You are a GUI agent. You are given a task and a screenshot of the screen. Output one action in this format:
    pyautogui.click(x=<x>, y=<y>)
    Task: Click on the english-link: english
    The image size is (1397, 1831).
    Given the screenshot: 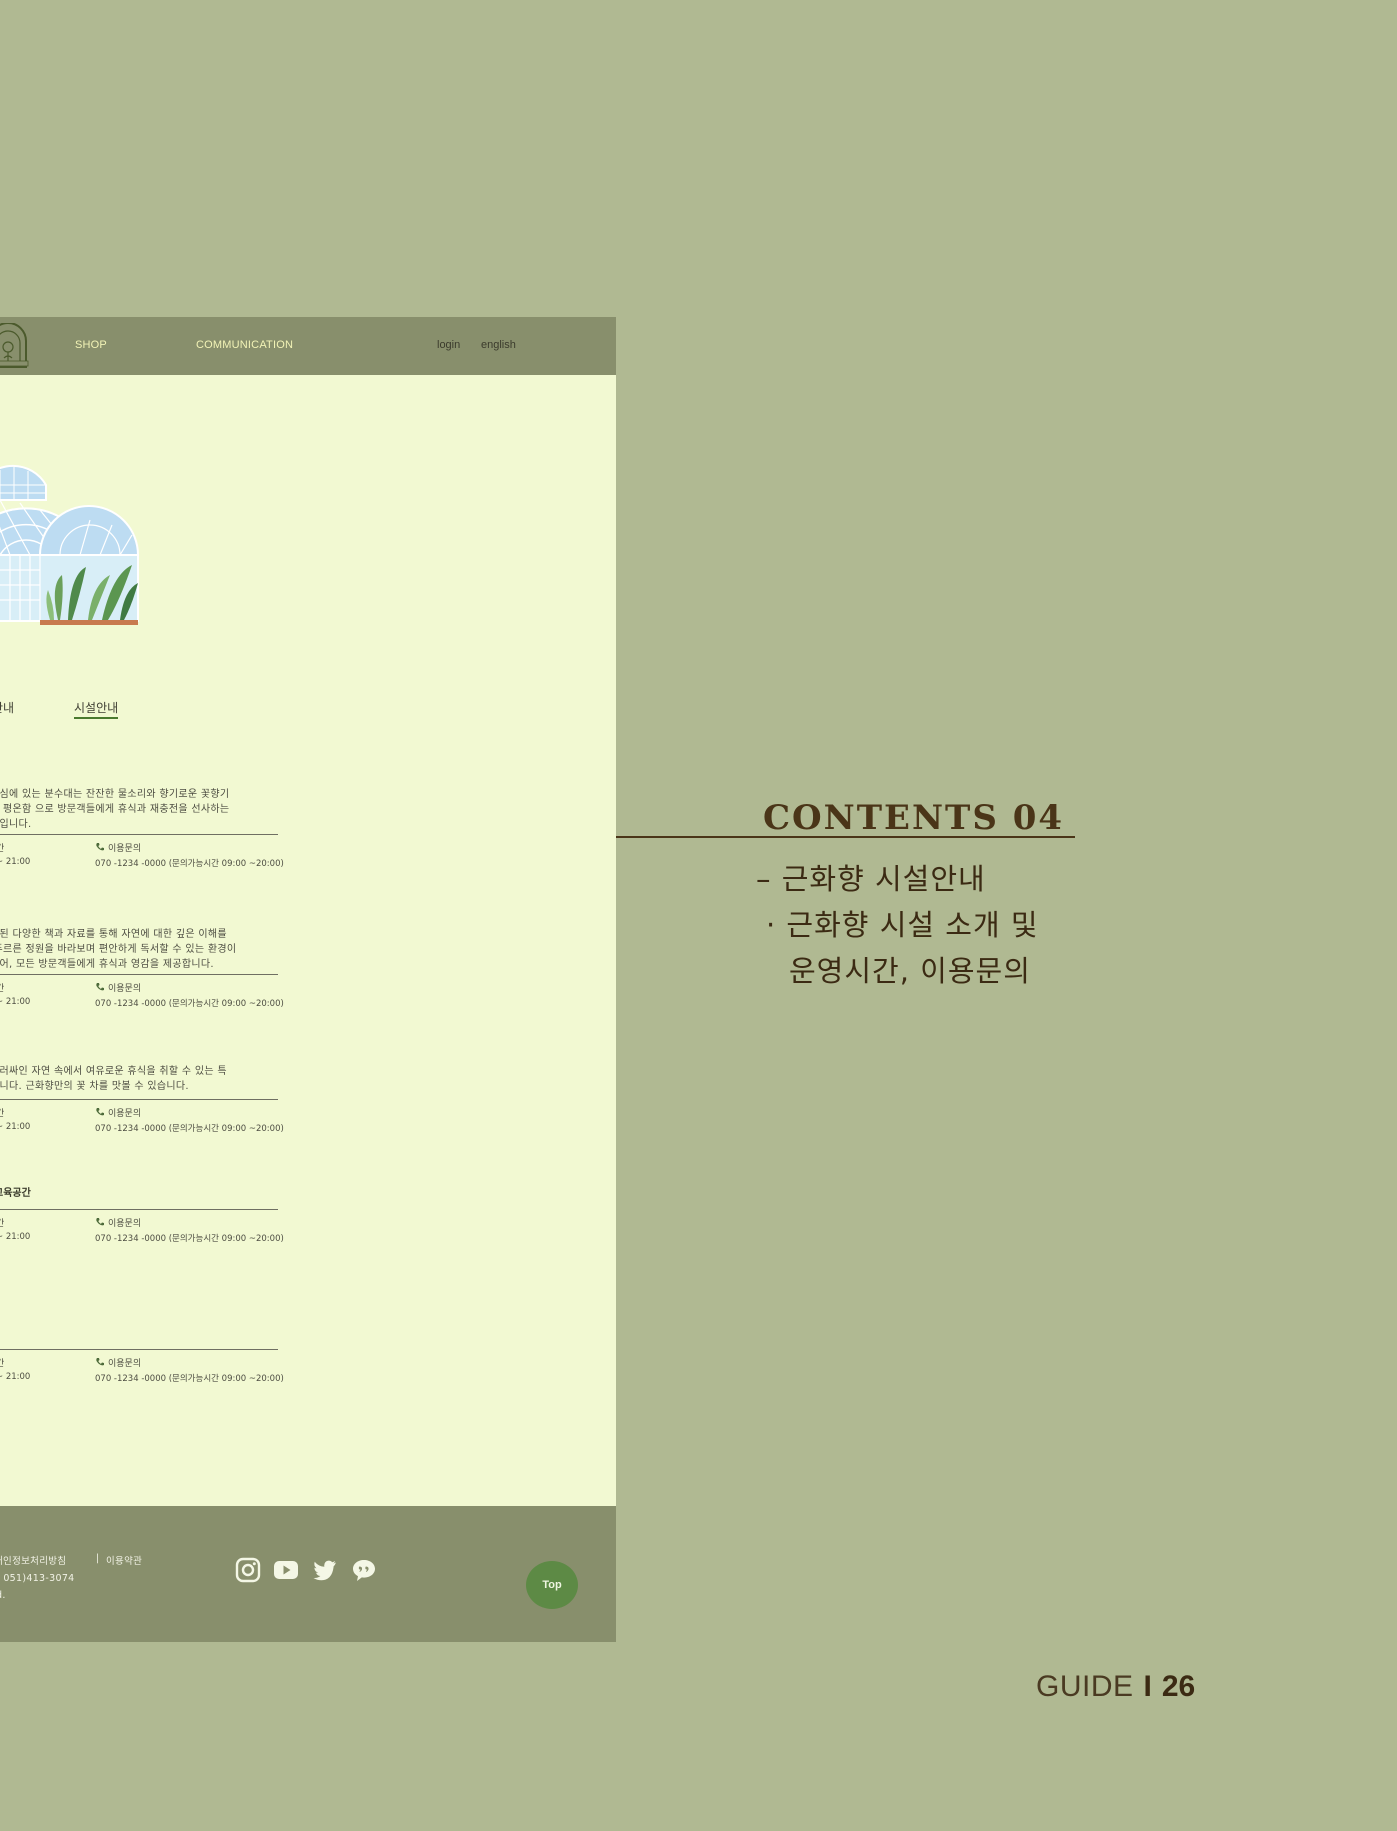 What is the action you would take?
    pyautogui.click(x=498, y=345)
    